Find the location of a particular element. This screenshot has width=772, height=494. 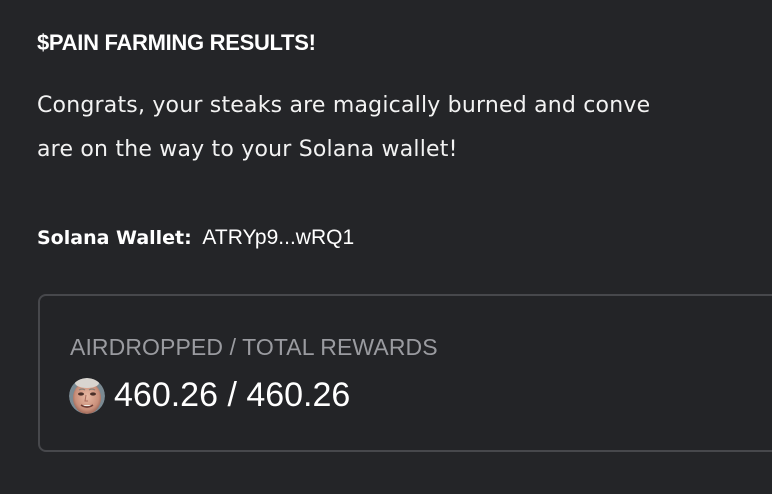

page-title: $PAIN FARMING RESULTS! is located at coordinates (176, 42).